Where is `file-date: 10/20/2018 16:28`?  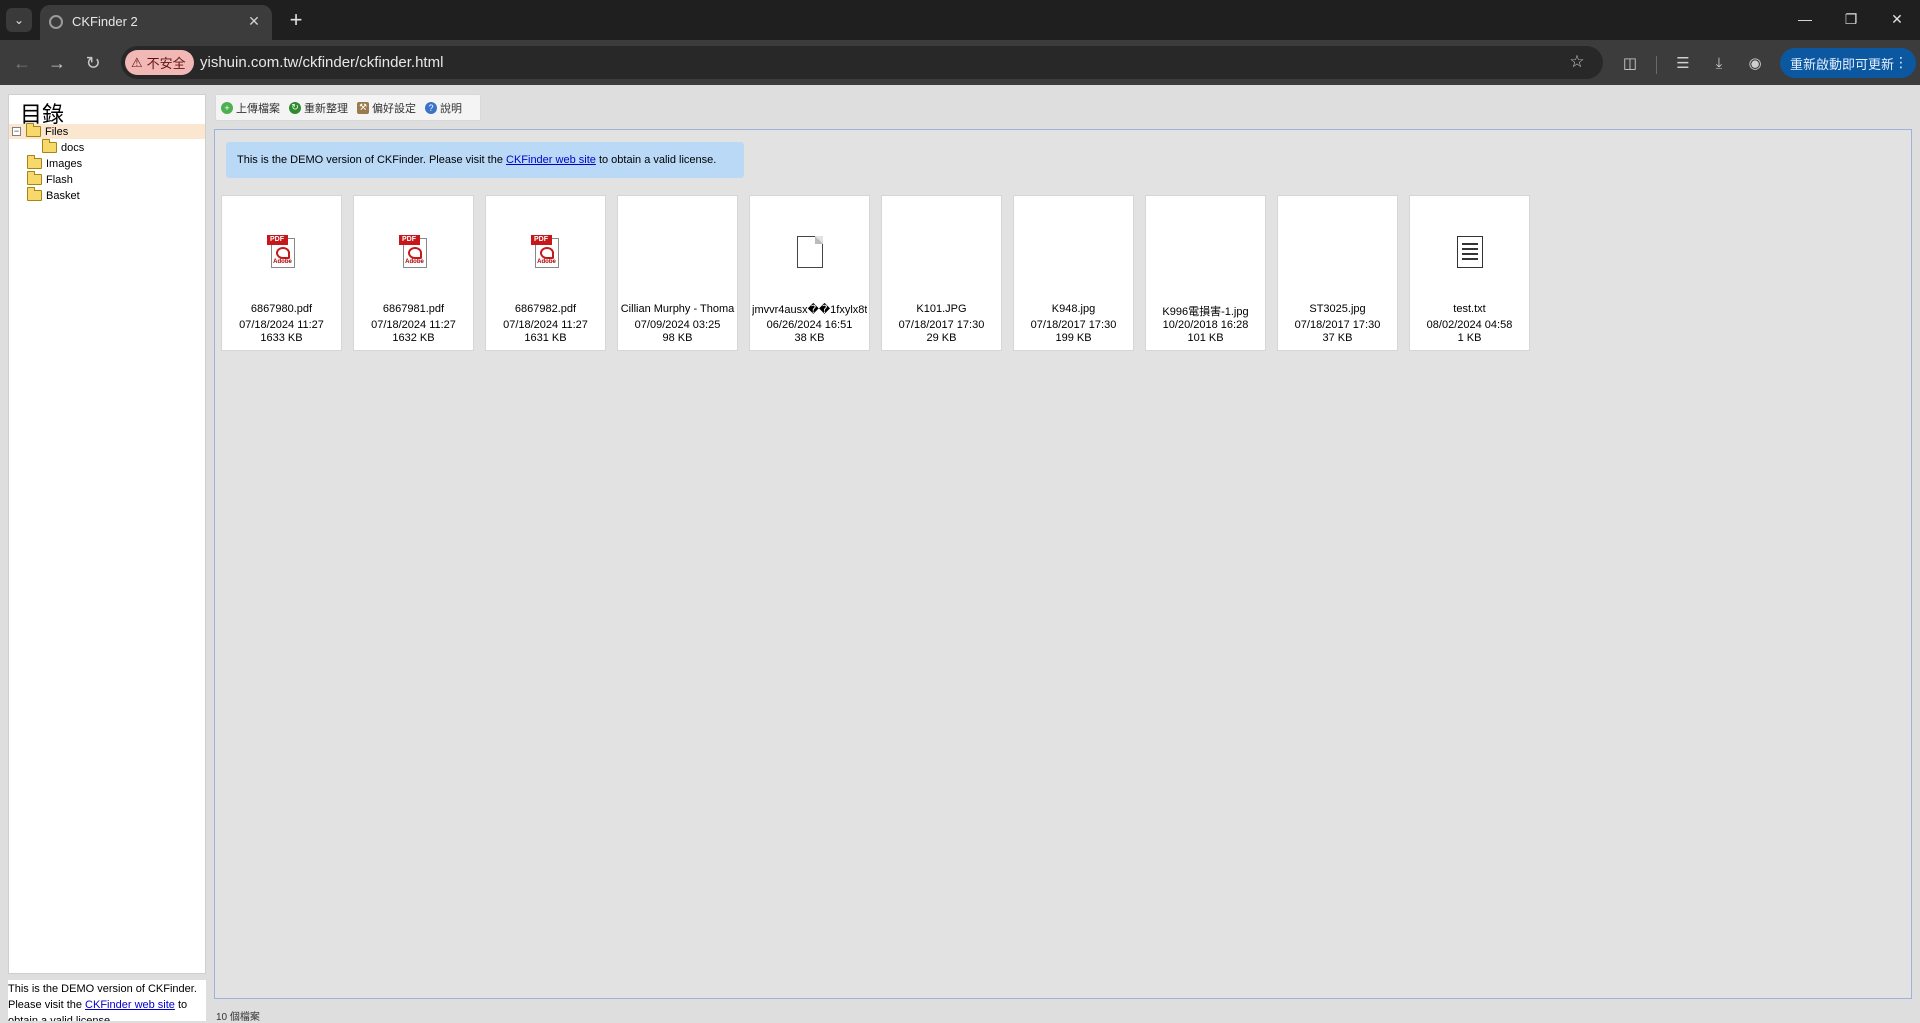
file-date: 10/20/2018 16:28 is located at coordinates (1205, 325).